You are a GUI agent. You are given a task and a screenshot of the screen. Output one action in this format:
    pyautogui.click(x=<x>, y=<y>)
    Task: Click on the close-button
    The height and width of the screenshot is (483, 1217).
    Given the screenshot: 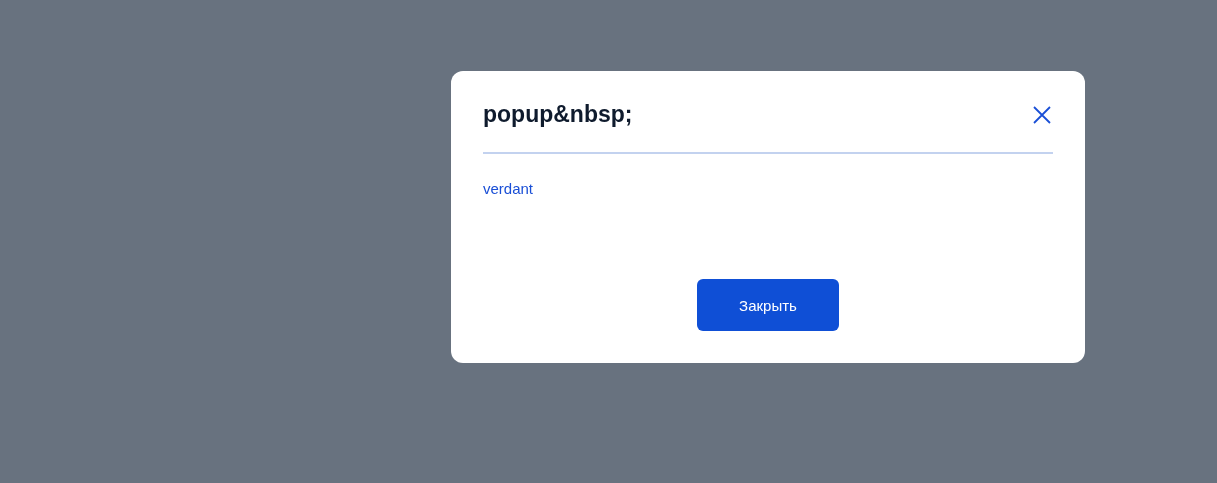 What is the action you would take?
    pyautogui.click(x=1042, y=114)
    